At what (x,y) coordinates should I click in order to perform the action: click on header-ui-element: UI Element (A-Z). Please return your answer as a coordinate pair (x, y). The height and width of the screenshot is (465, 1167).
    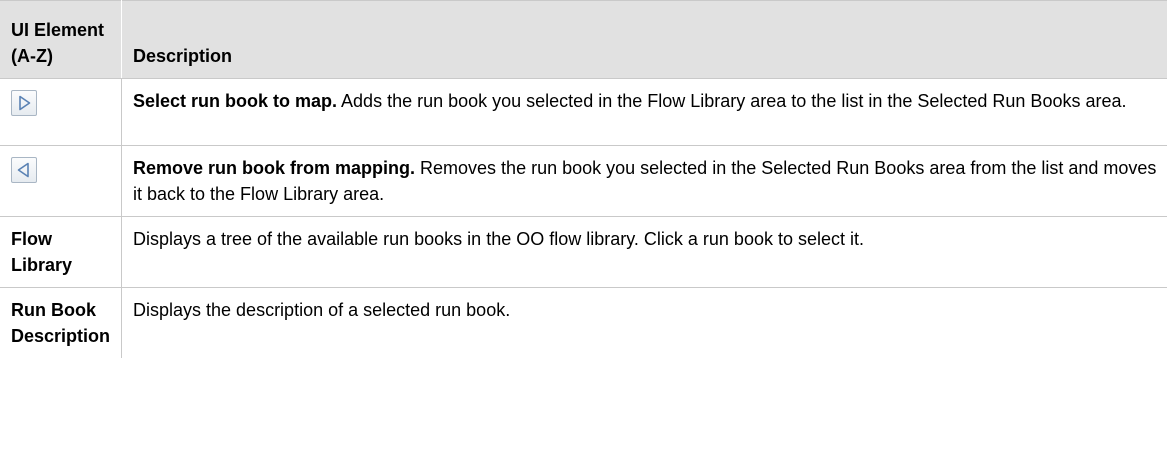
    Looking at the image, I should click on (61, 39).